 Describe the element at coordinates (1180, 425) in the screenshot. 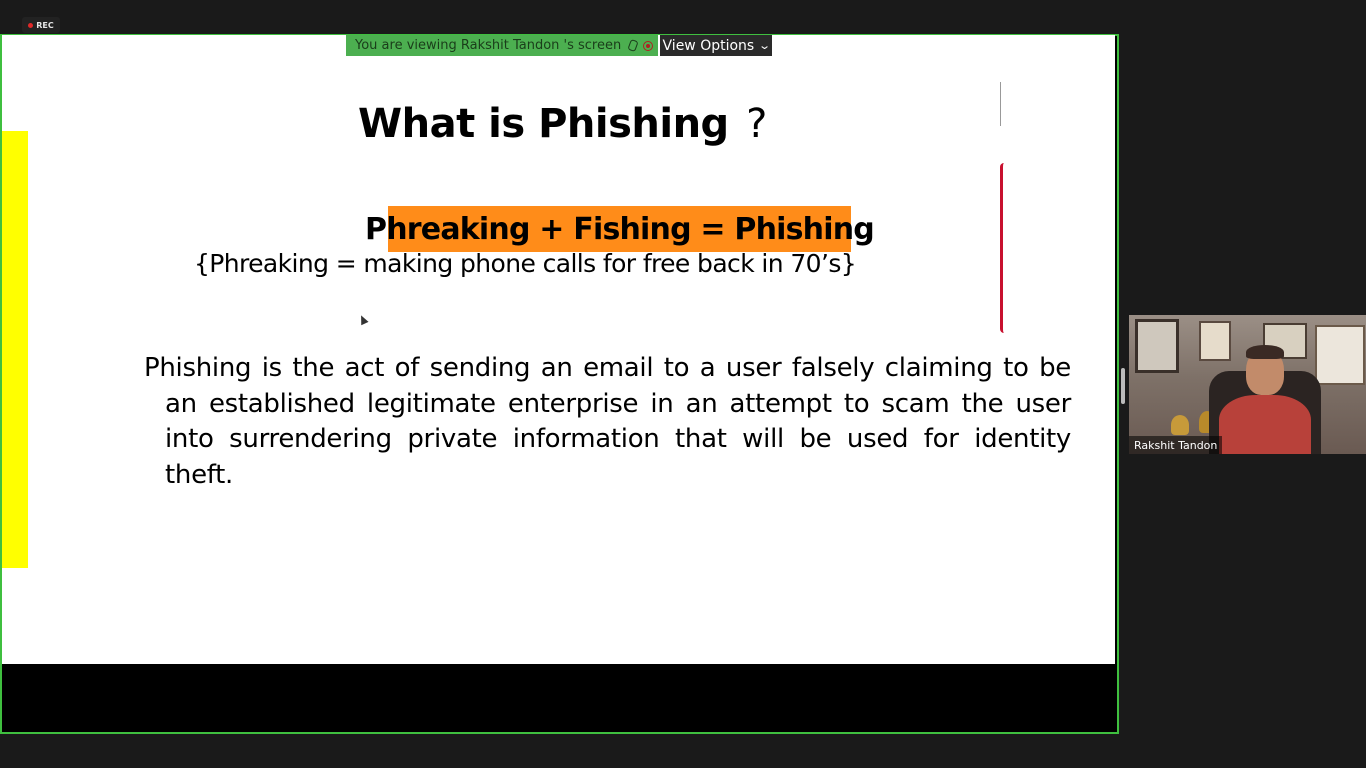

I see `trophy` at that location.